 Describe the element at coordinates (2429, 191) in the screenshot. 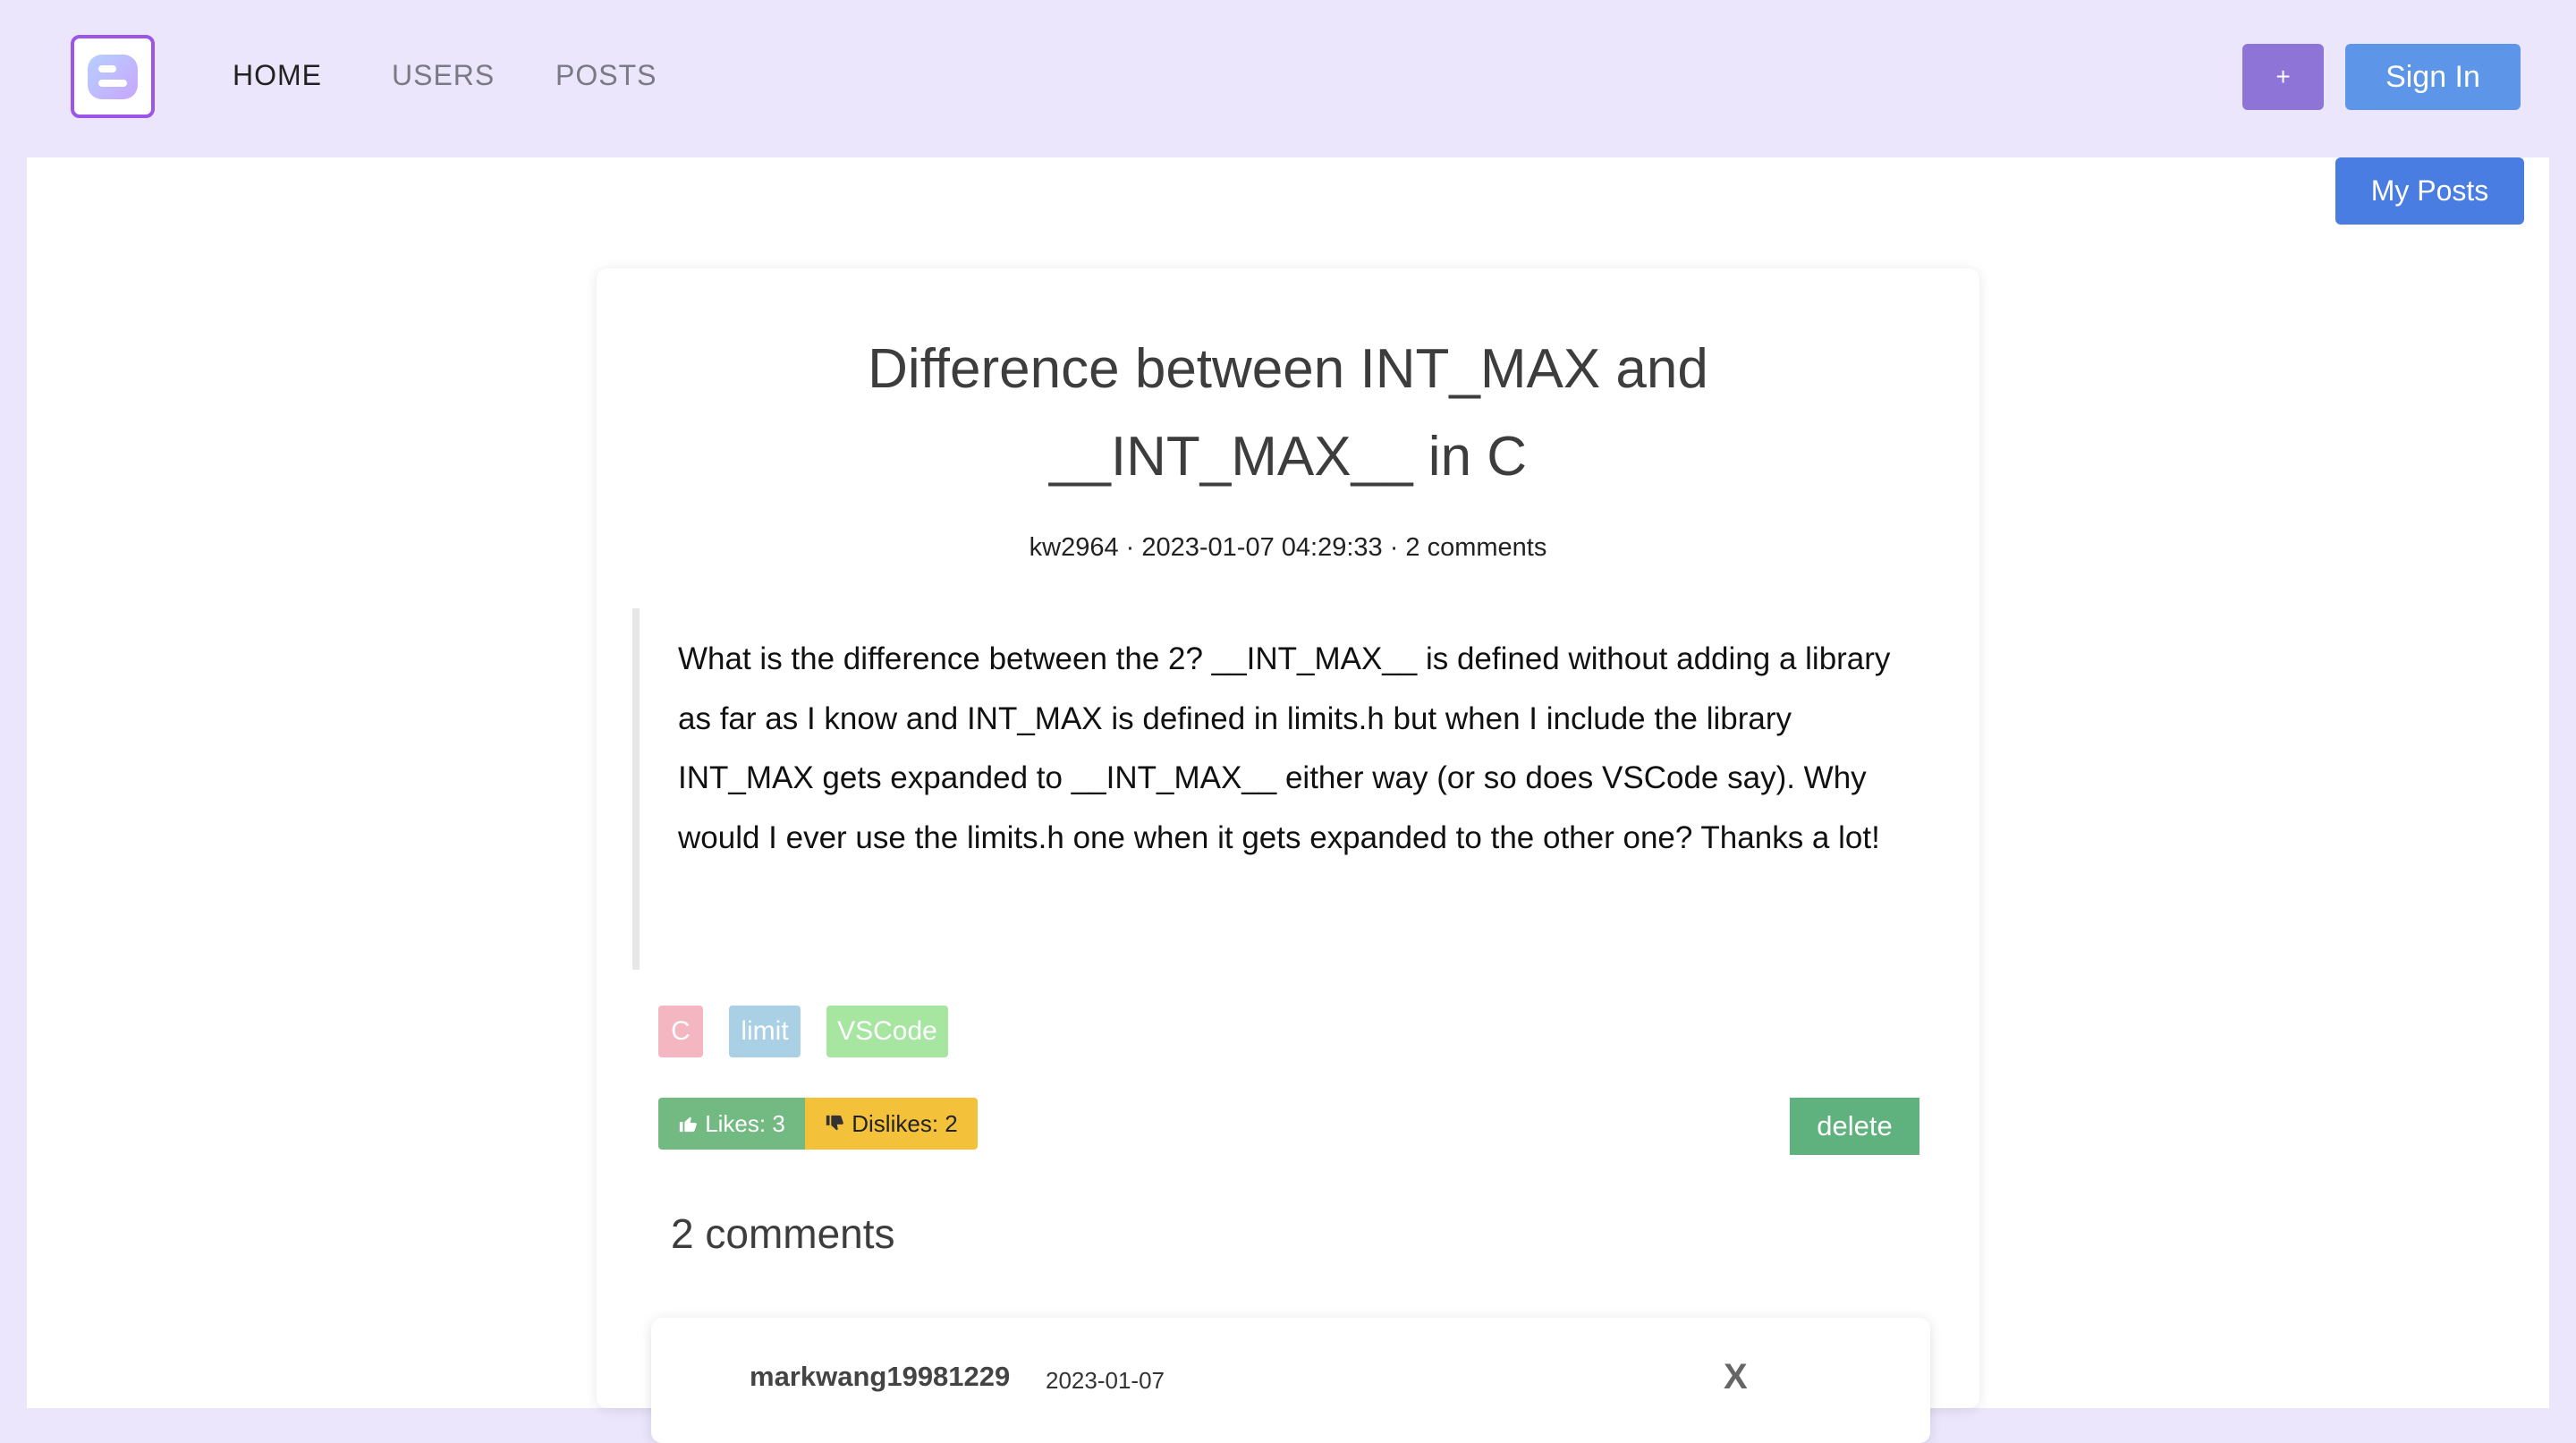

I see `my-posts-button: My Posts` at that location.